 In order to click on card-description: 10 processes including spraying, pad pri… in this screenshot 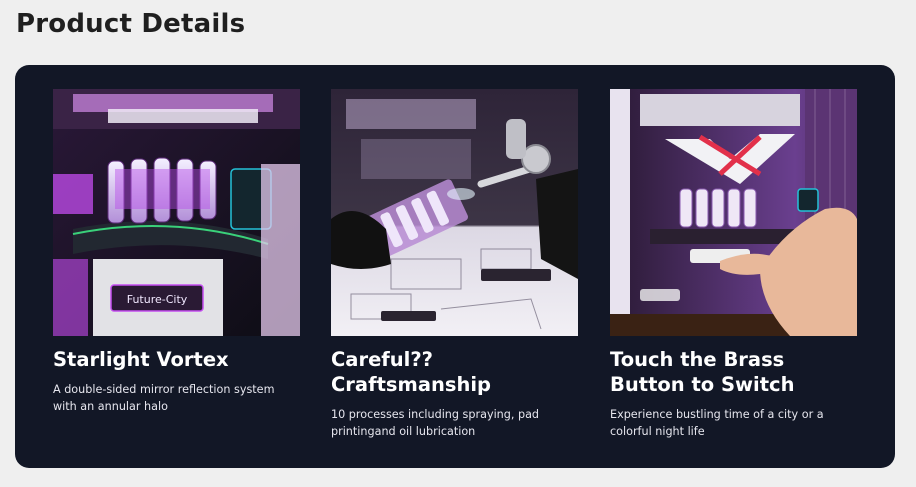, I will do `click(435, 423)`.